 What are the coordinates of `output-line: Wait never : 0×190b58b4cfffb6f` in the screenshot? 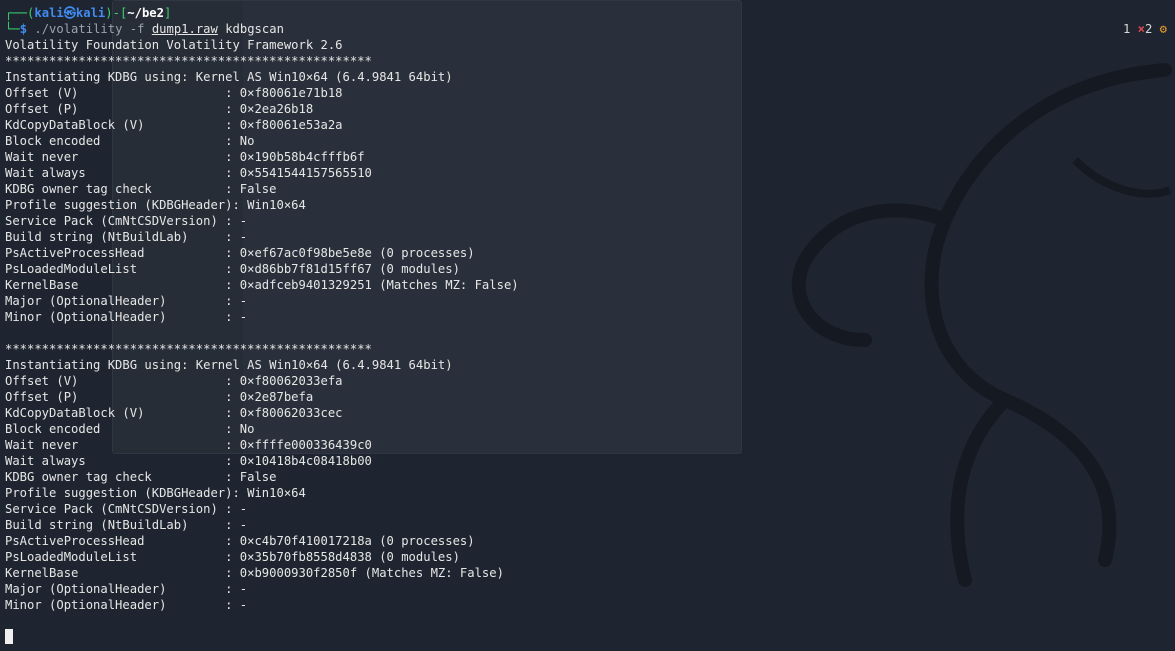 It's located at (185, 157).